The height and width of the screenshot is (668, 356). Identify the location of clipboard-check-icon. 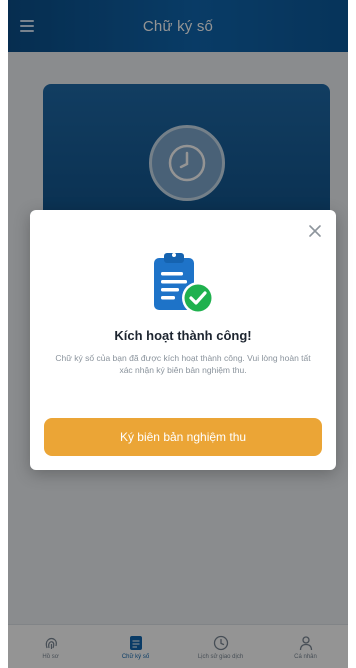
(184, 283).